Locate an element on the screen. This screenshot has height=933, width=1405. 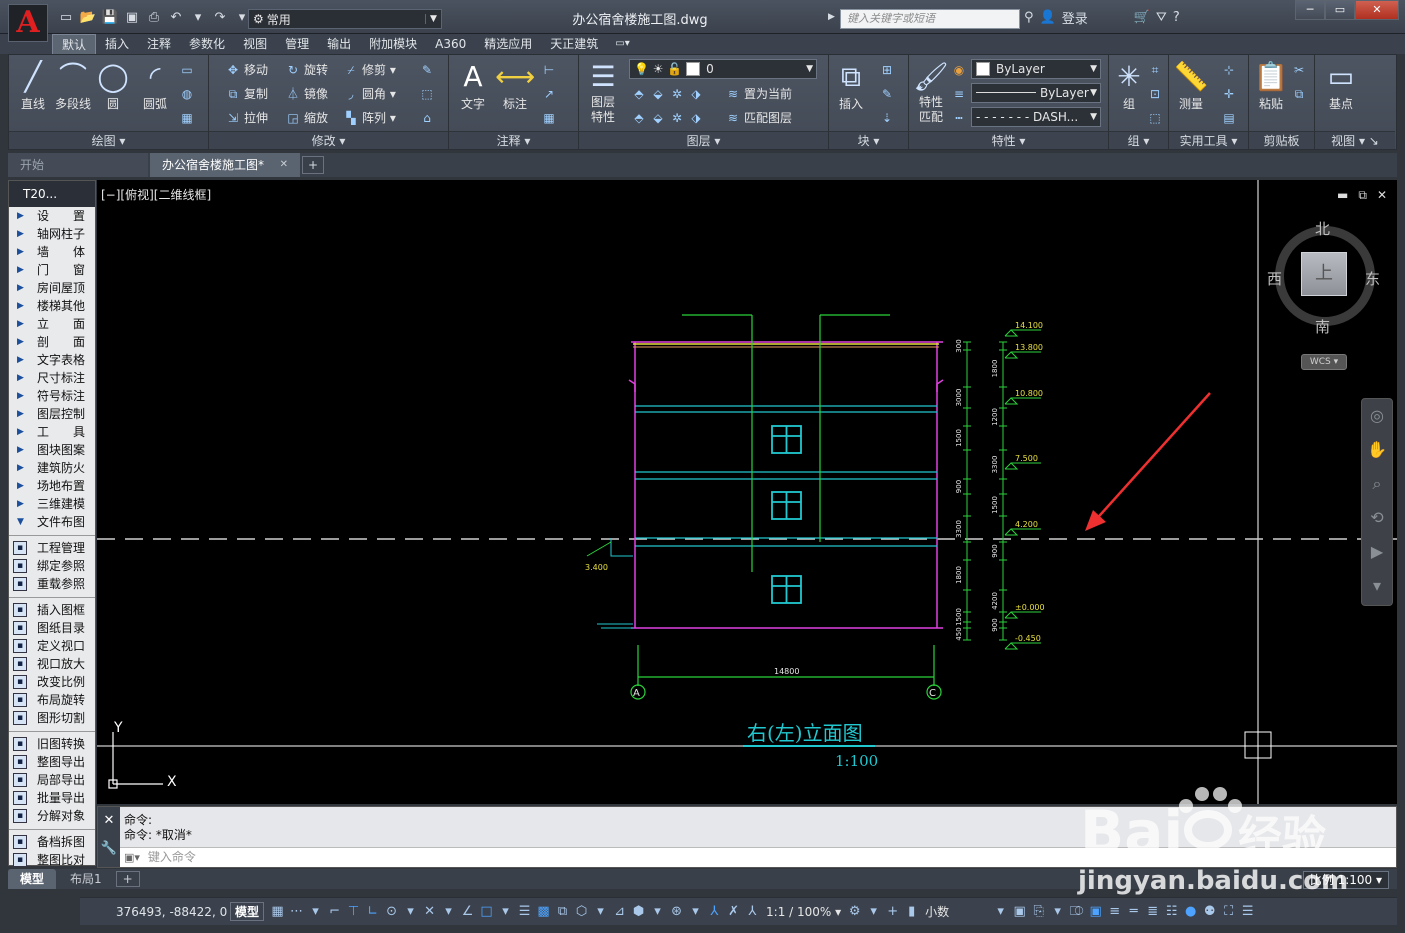
region-button: ▦ is located at coordinates (188, 118).